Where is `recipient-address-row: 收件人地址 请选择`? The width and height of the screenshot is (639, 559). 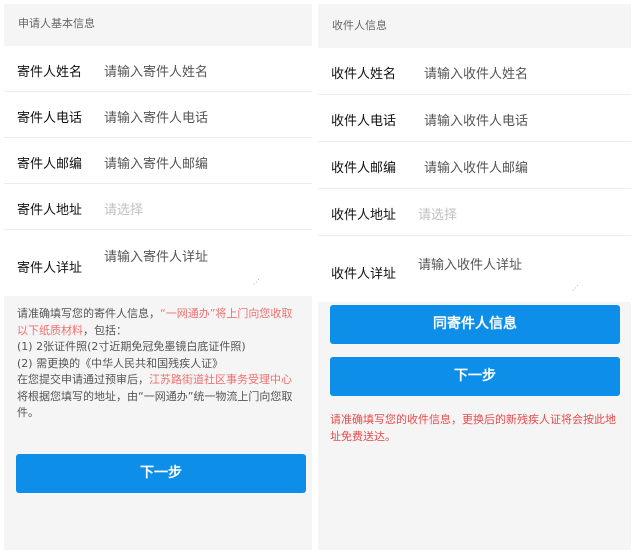 recipient-address-row: 收件人地址 请选择 is located at coordinates (474, 212).